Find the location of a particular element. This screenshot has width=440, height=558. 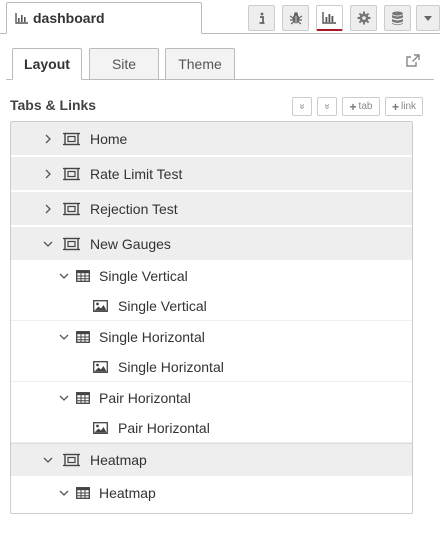

bug-icon is located at coordinates (295, 18).